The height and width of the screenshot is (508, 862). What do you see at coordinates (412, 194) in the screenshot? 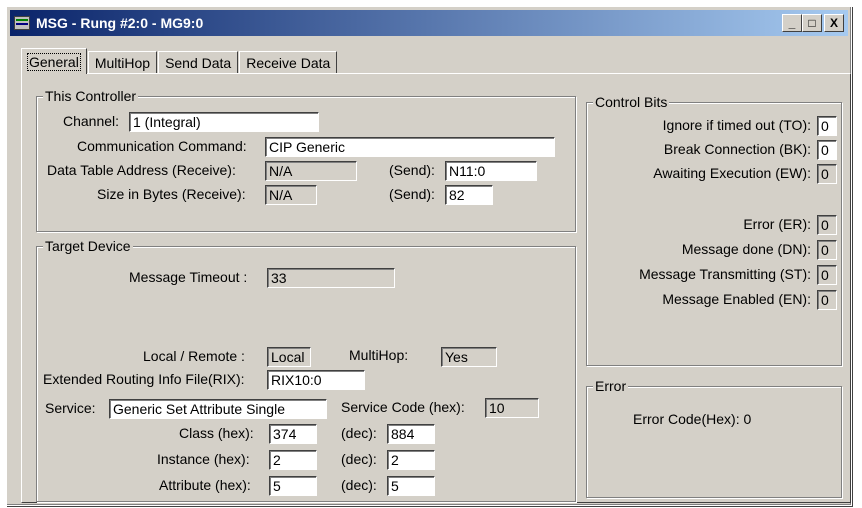
I see `size-send-label: (Send):` at bounding box center [412, 194].